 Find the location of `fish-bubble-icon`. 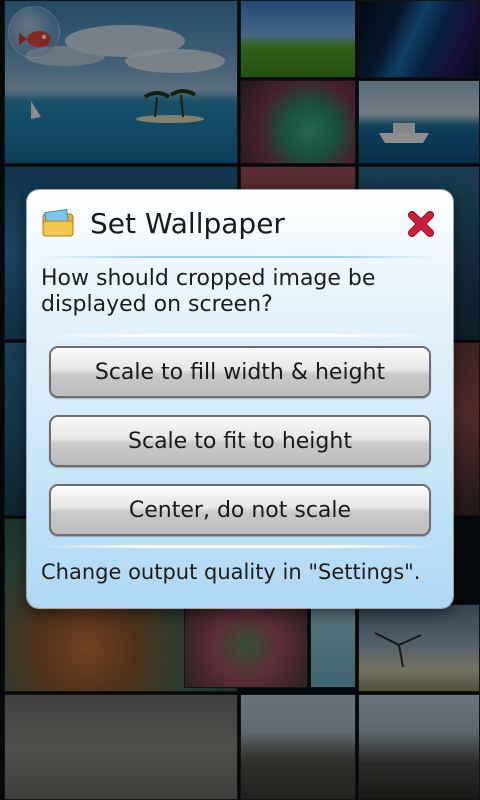

fish-bubble-icon is located at coordinates (34, 32).